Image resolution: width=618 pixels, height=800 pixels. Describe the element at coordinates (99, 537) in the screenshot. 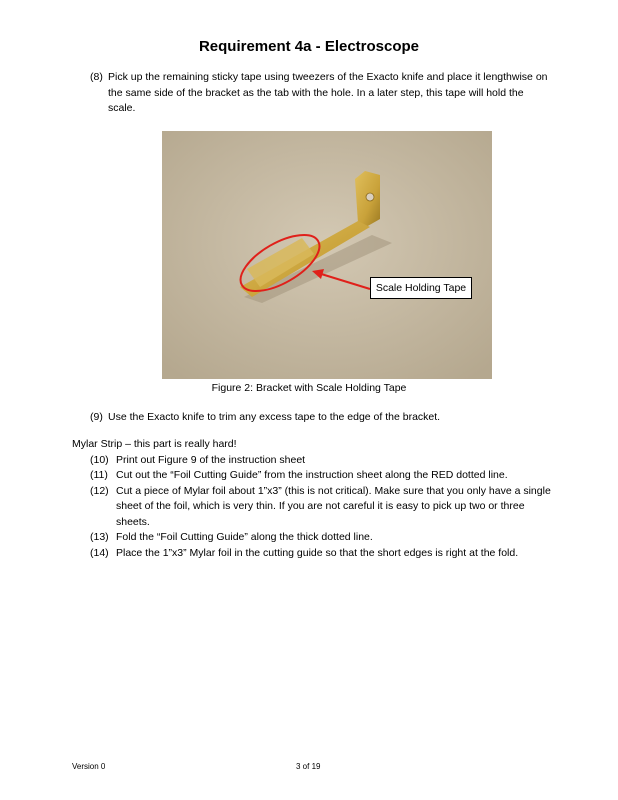

I see `step-number: (13)` at that location.